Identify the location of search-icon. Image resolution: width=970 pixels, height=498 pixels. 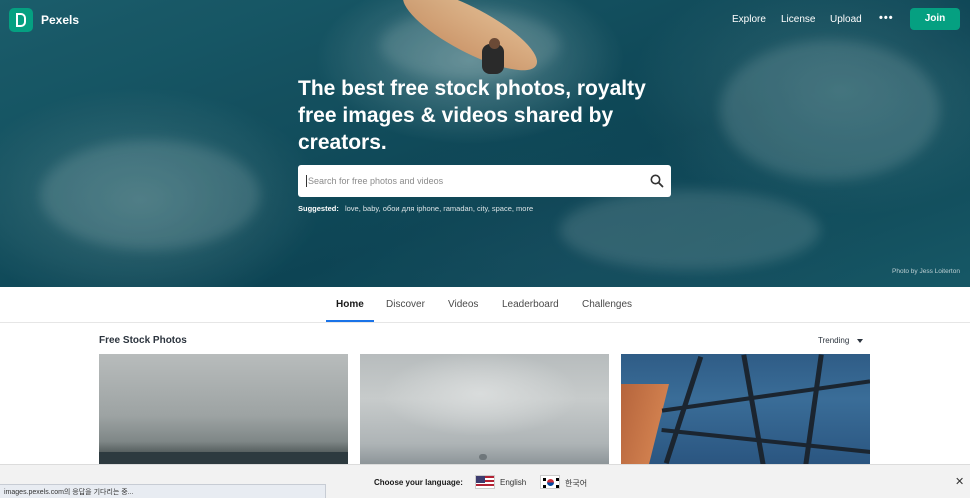
(657, 181).